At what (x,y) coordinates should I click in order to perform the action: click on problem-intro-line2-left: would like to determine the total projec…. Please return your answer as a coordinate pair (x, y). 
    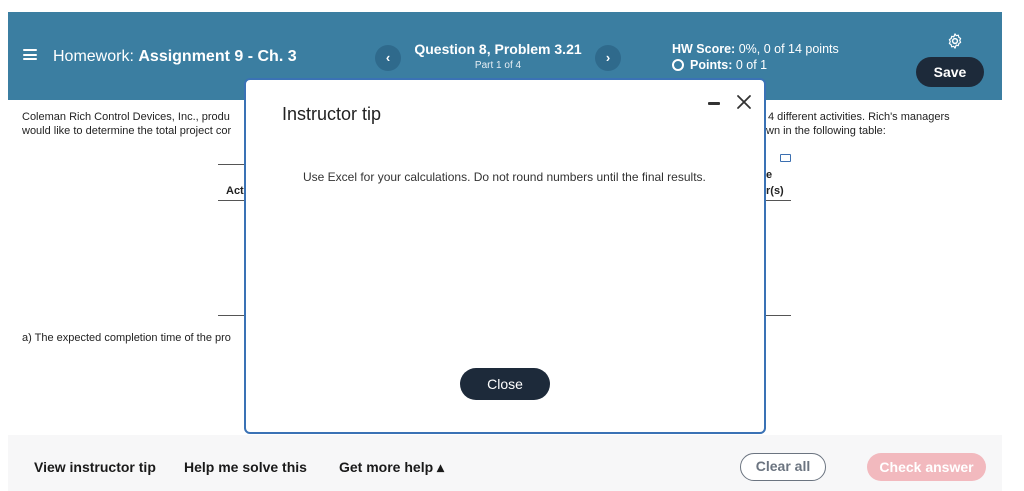
    Looking at the image, I should click on (127, 131).